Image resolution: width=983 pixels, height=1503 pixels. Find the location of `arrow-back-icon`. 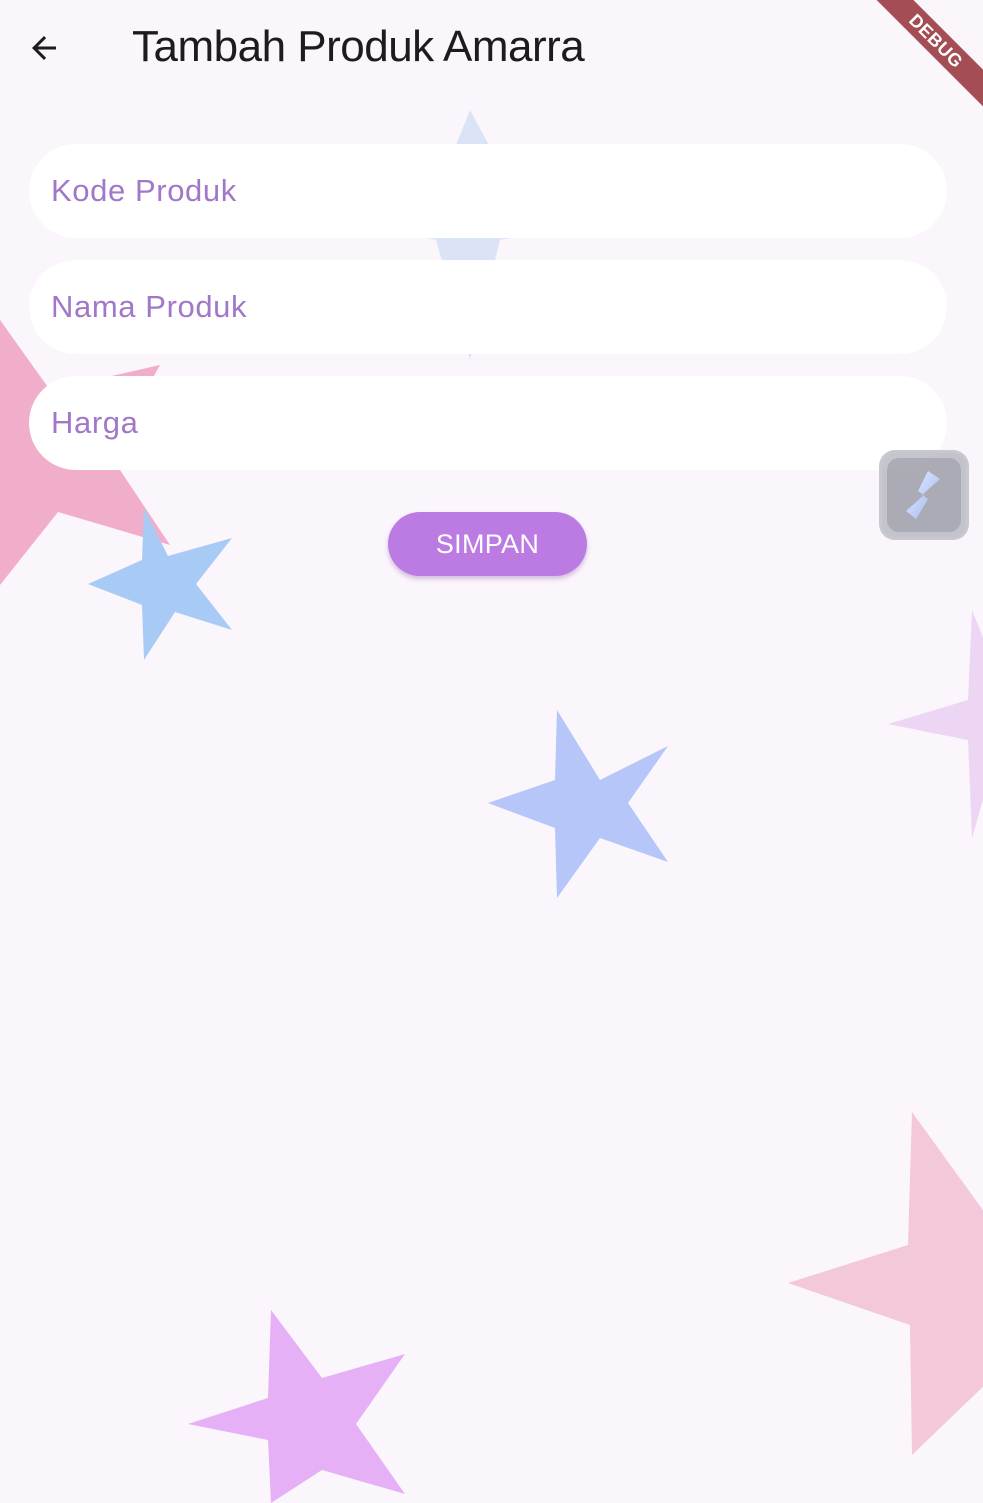

arrow-back-icon is located at coordinates (44, 48).